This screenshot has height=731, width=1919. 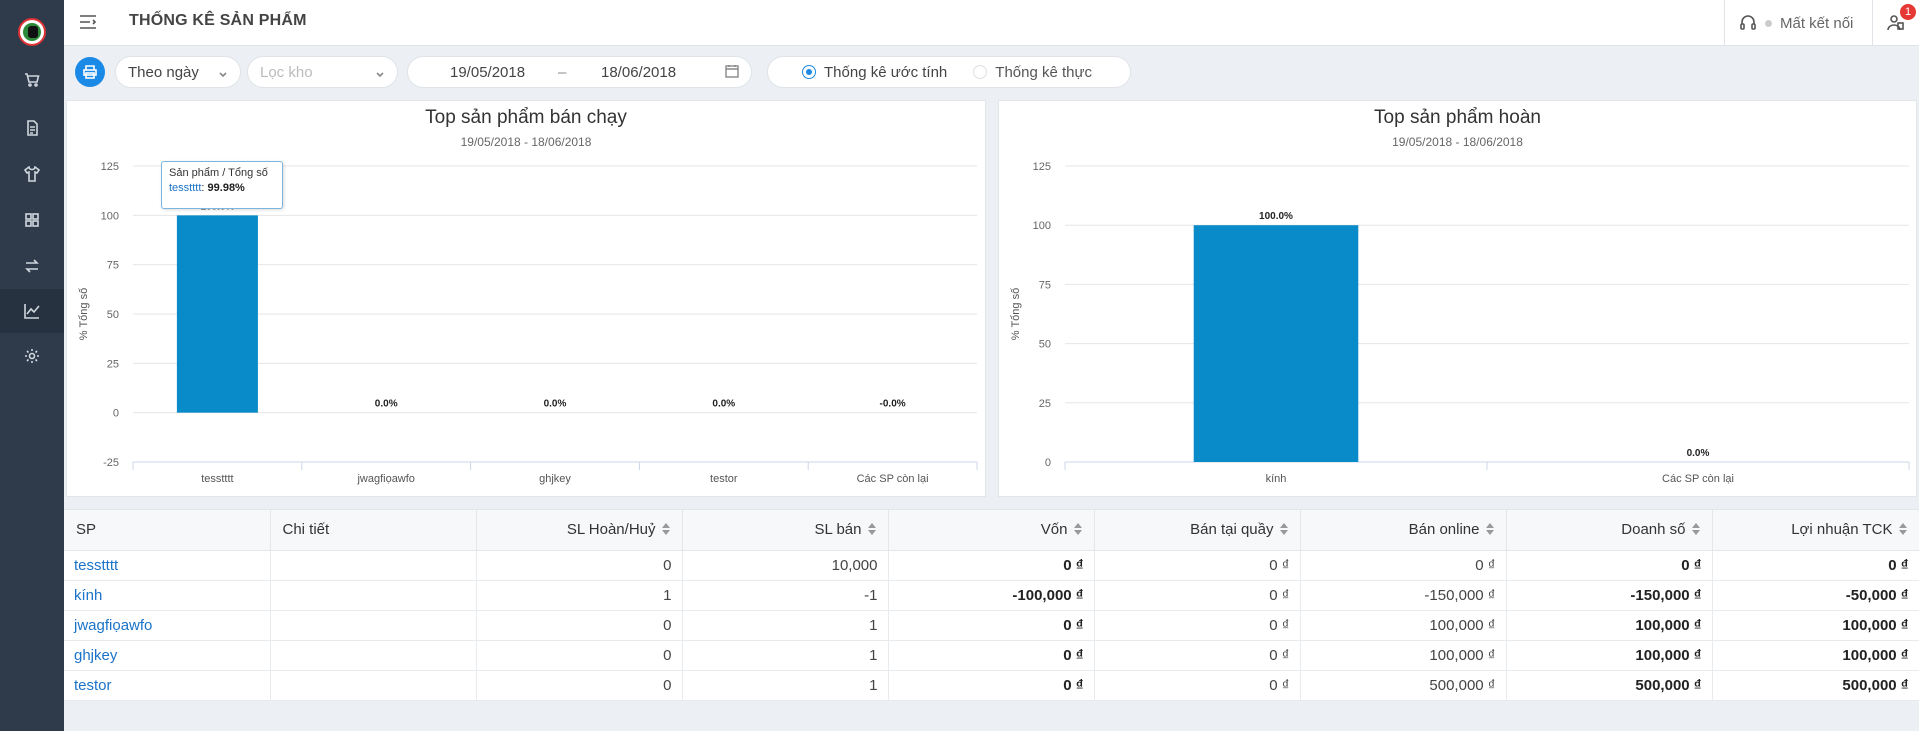 What do you see at coordinates (385, 479) in the screenshot?
I see `x-tick-label: jwagfiọawfo` at bounding box center [385, 479].